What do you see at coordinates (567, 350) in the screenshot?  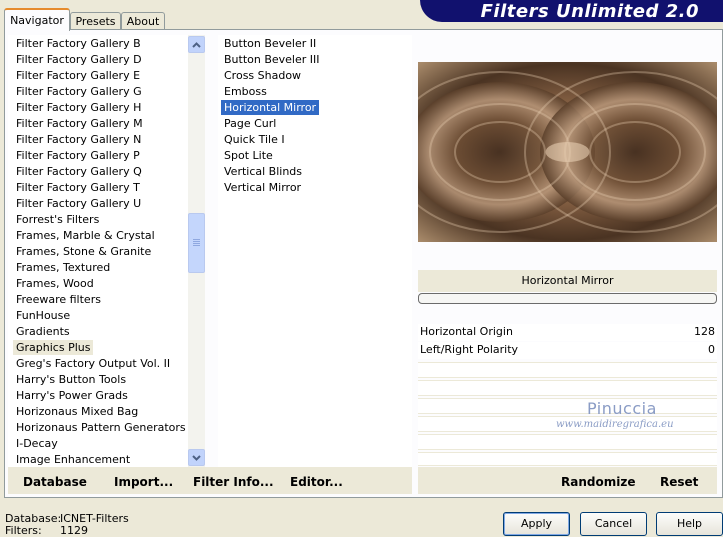 I see `param-row-left-right-polarity: Left/Right Polarity 0` at bounding box center [567, 350].